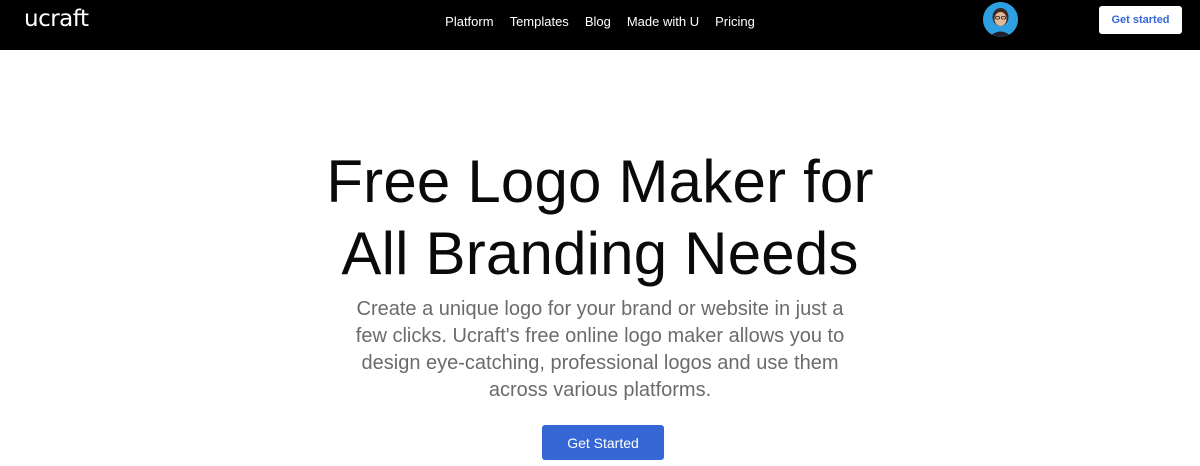 The height and width of the screenshot is (466, 1200). I want to click on get-started-header-button: Get started, so click(1140, 20).